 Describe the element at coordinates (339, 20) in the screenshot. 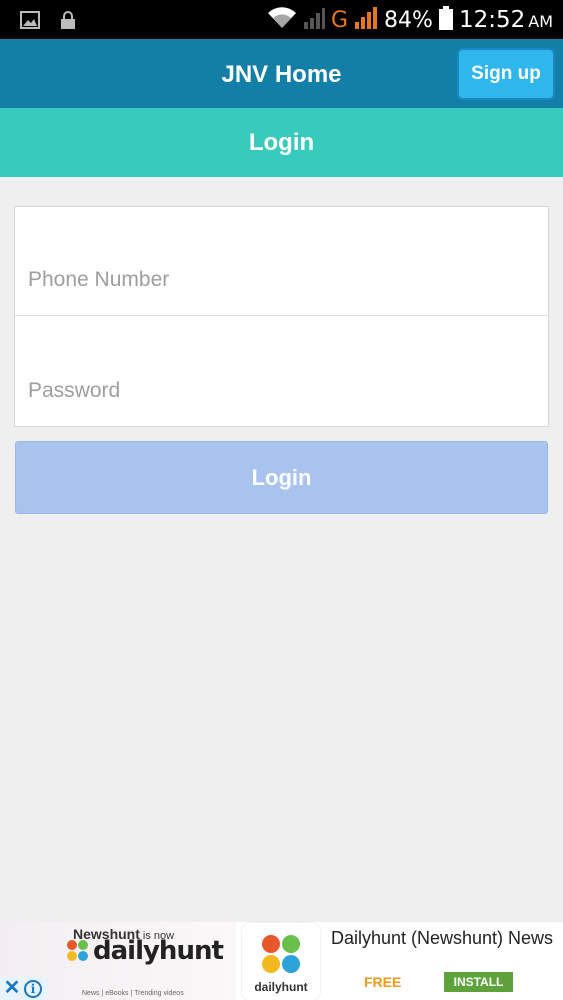

I see `network-type: G` at that location.